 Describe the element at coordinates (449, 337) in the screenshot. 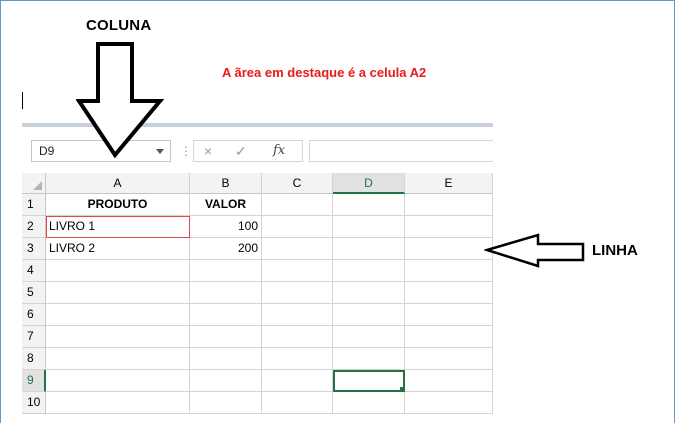

I see `cell-e7` at that location.